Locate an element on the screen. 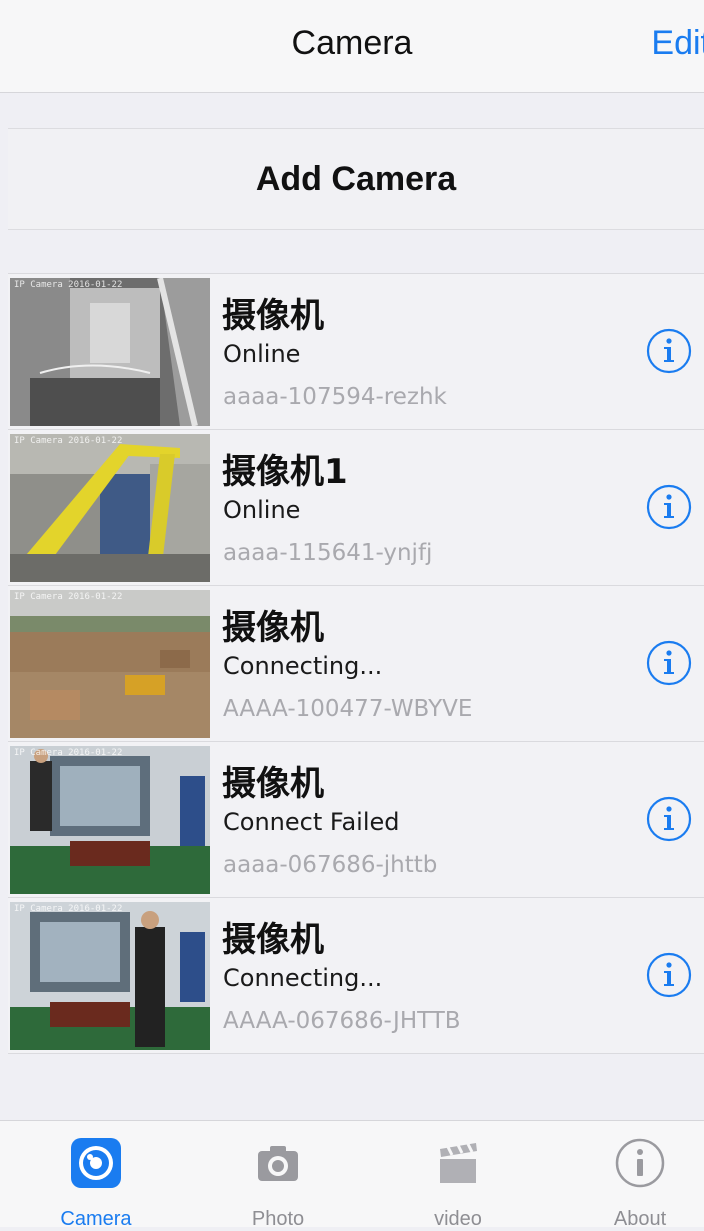 The height and width of the screenshot is (1231, 704). camera-id: AAAA-067686-JHTTB is located at coordinates (342, 1021).